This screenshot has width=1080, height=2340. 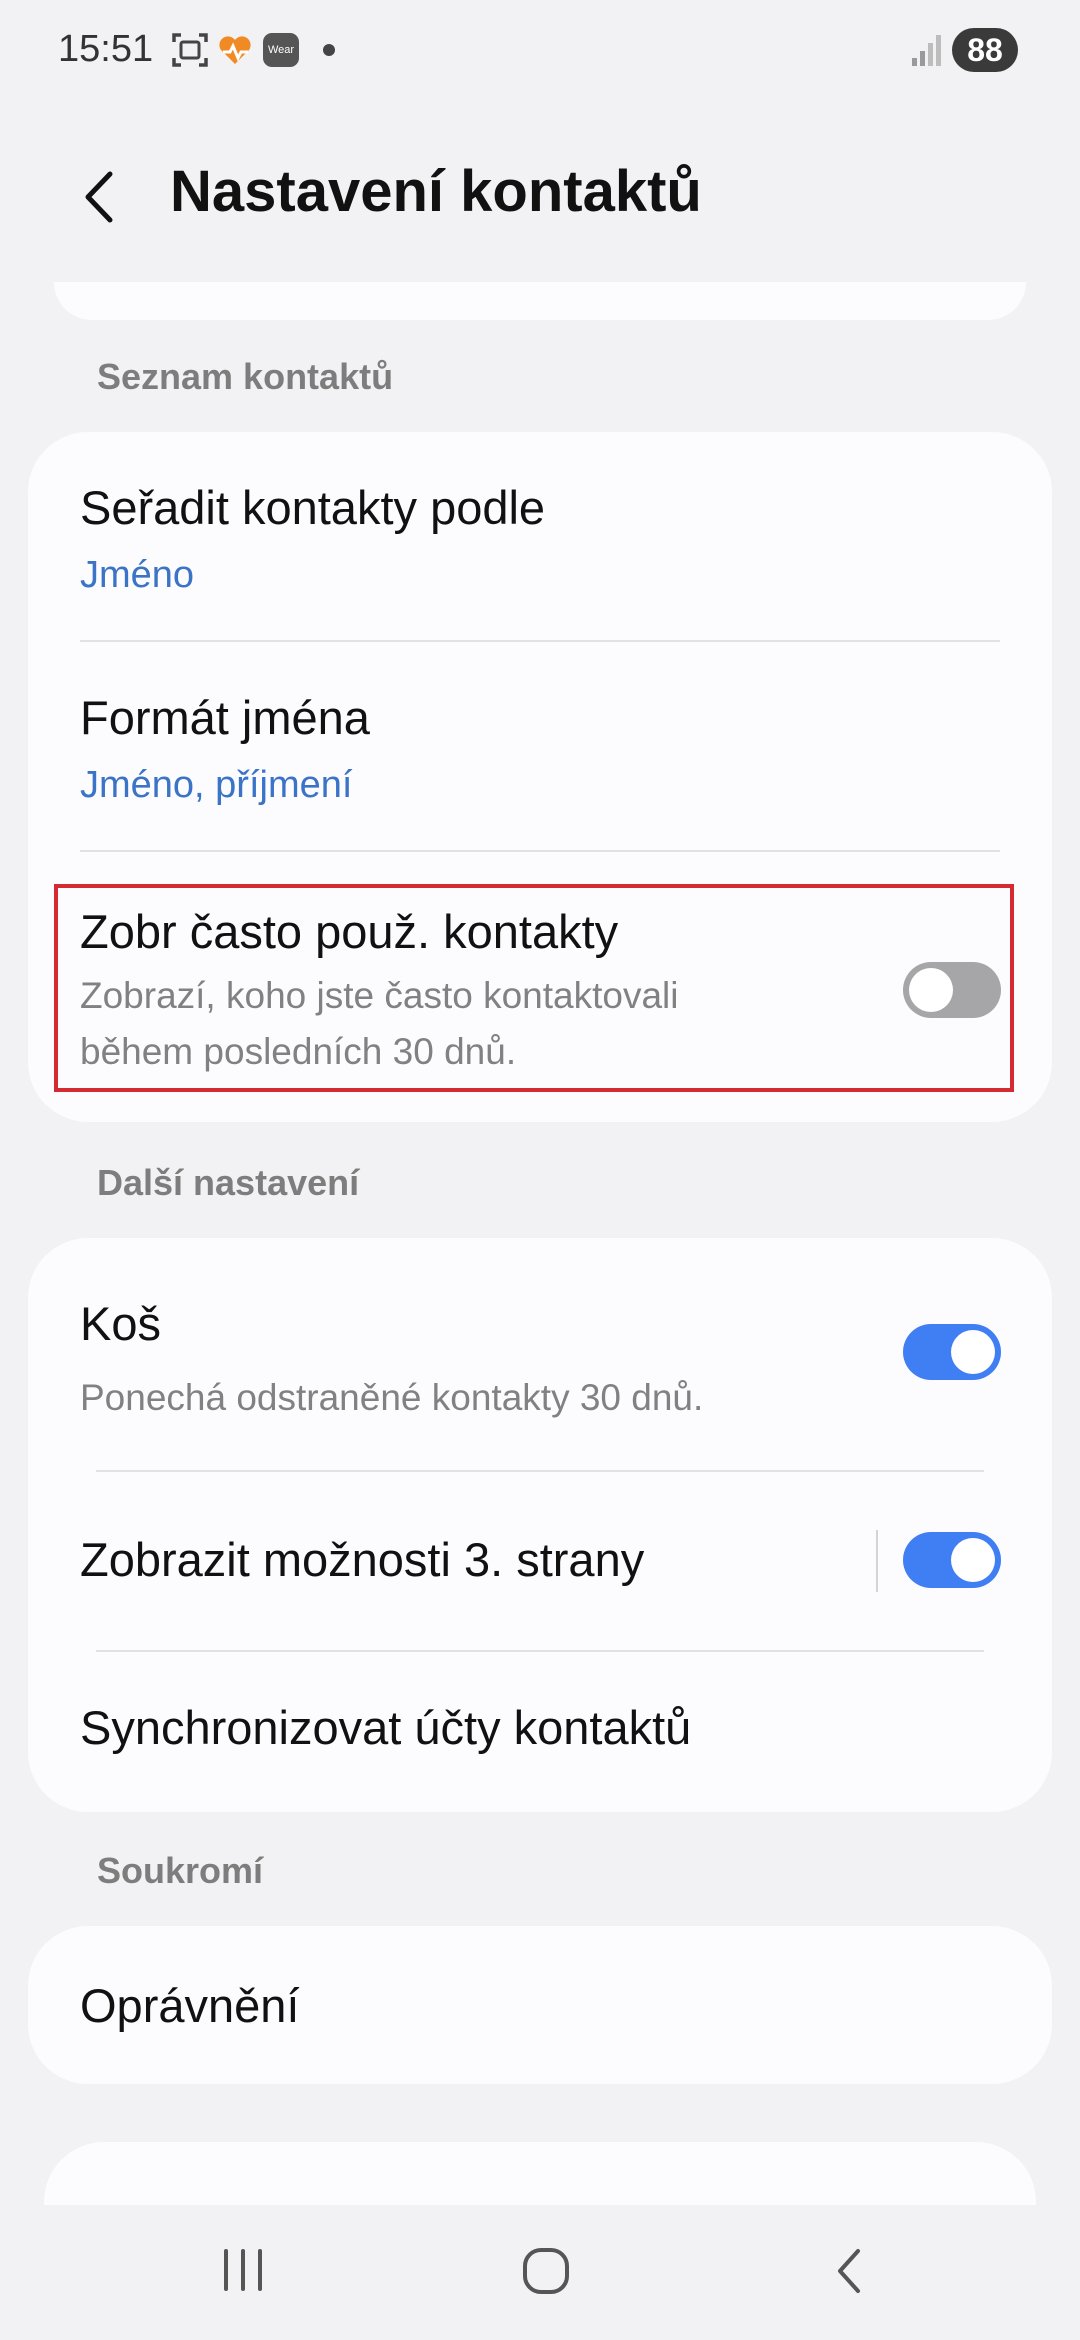 What do you see at coordinates (180, 1870) in the screenshot?
I see `section-header-privacy: Soukromí` at bounding box center [180, 1870].